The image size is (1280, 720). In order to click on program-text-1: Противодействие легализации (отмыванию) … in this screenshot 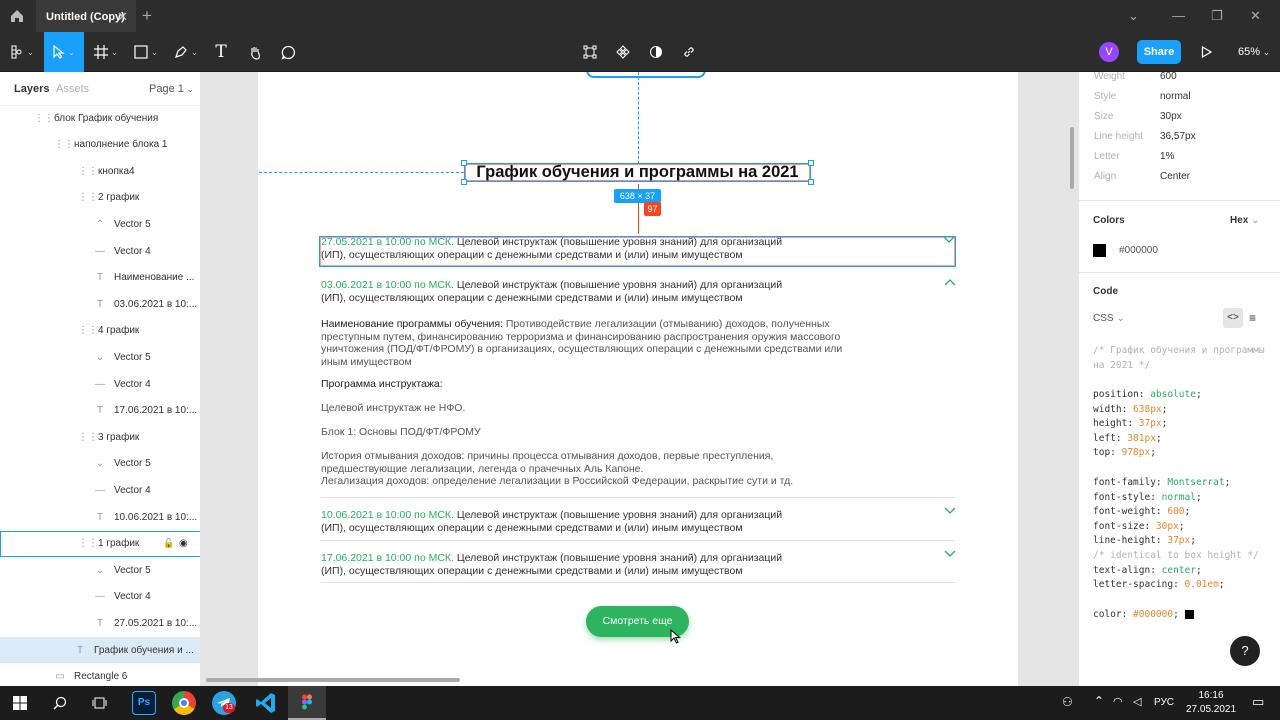, I will do `click(666, 324)`.